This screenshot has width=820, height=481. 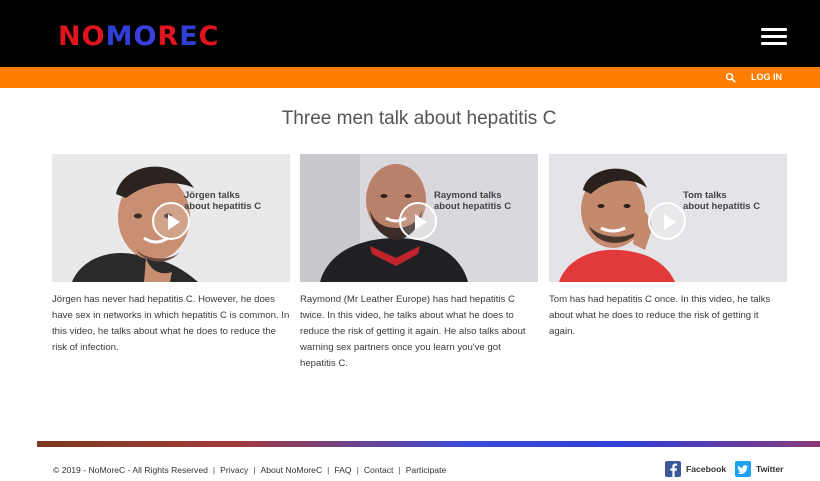 What do you see at coordinates (419, 118) in the screenshot?
I see `page-title: Three men talk about hepatitis C` at bounding box center [419, 118].